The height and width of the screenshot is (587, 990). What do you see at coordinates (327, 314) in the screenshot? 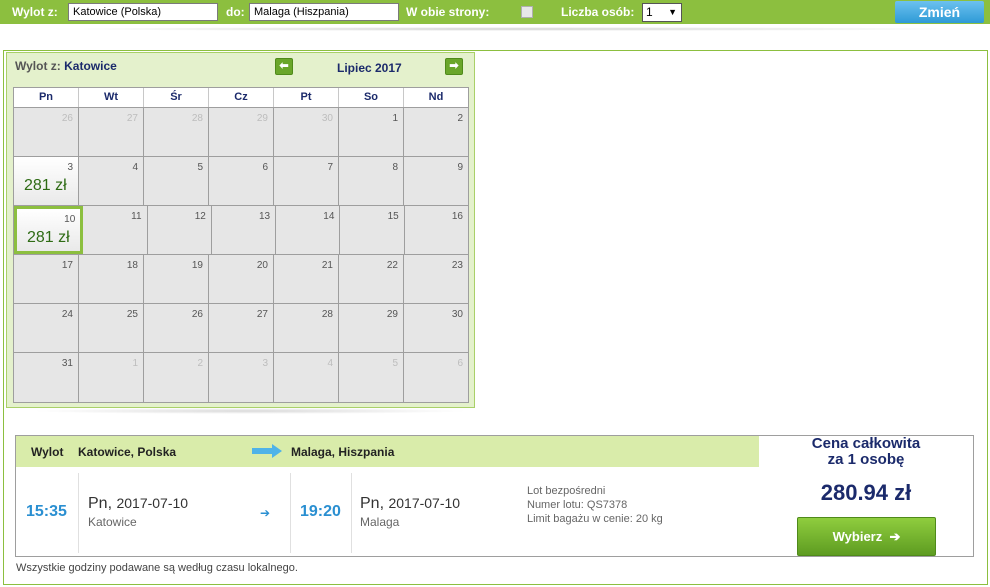
I see `day-number: 28` at bounding box center [327, 314].